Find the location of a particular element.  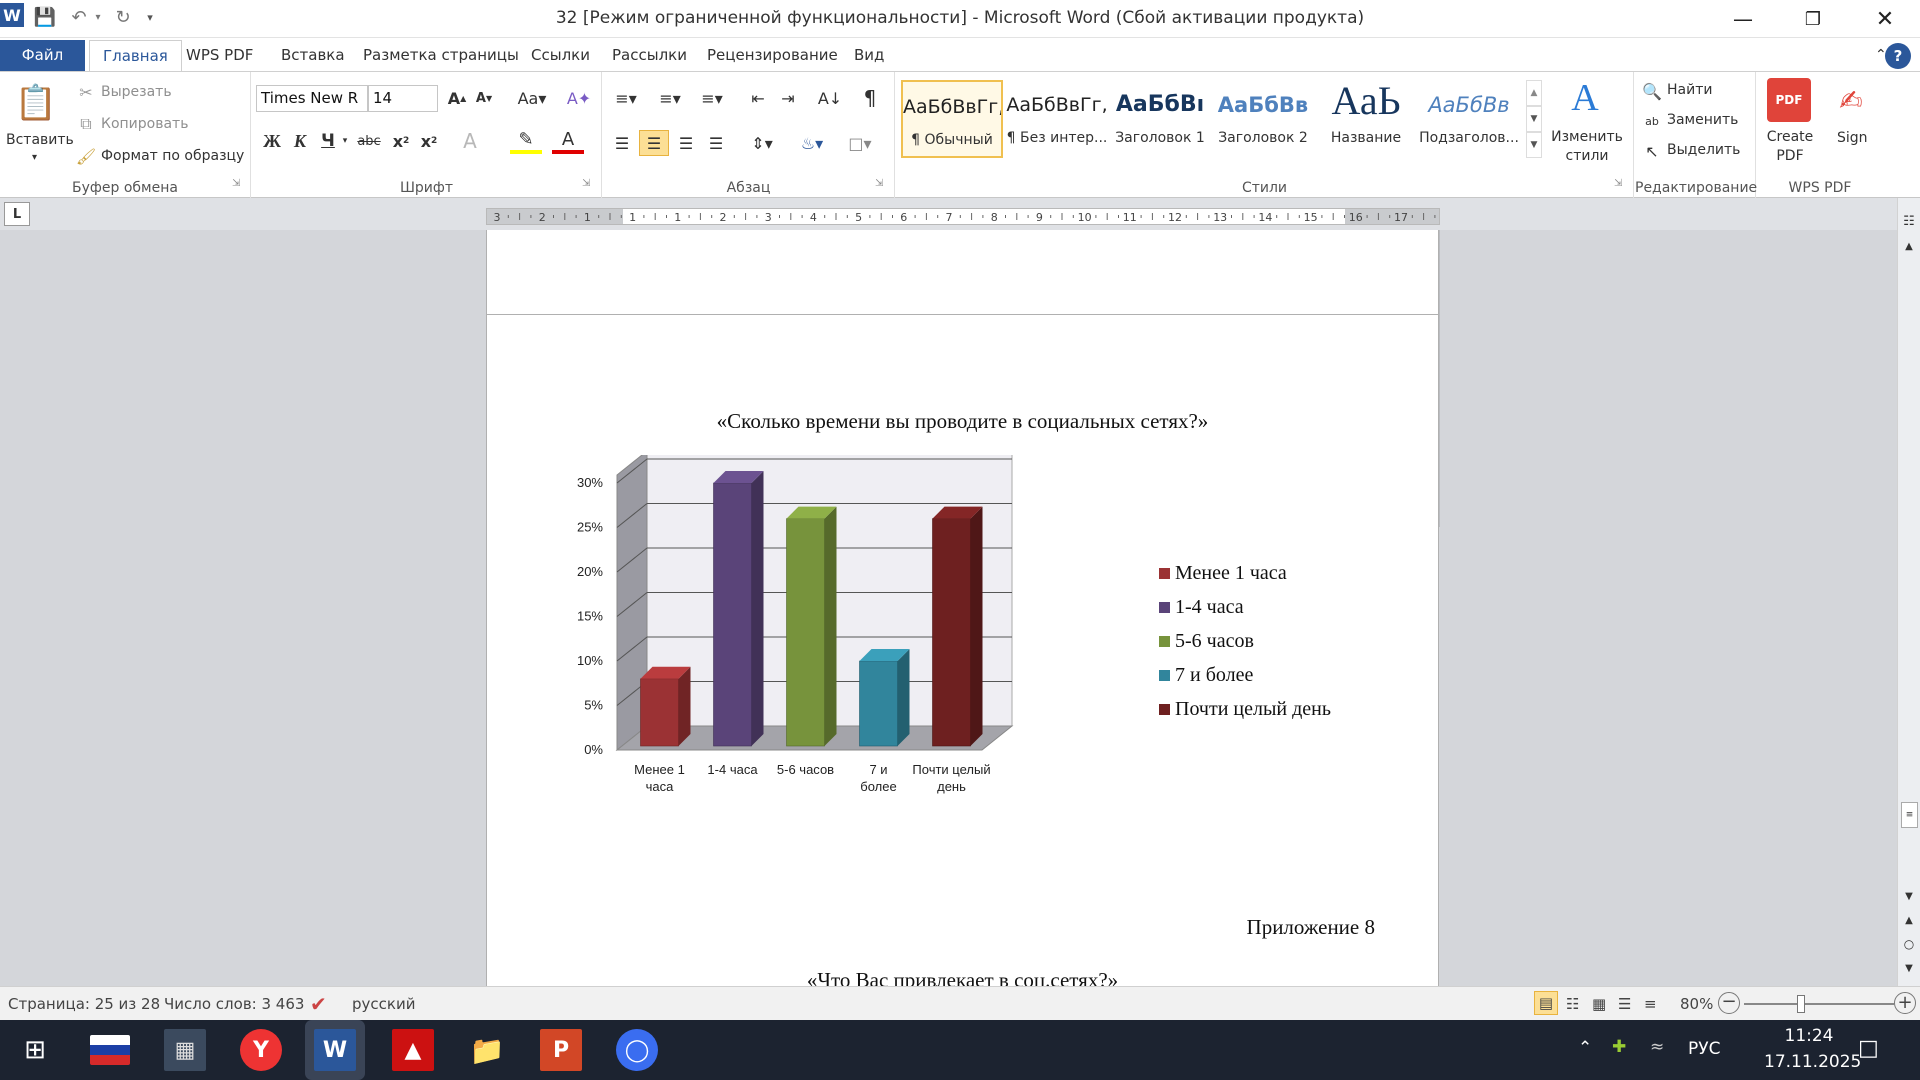

zoom-level: 80% is located at coordinates (1696, 1004).